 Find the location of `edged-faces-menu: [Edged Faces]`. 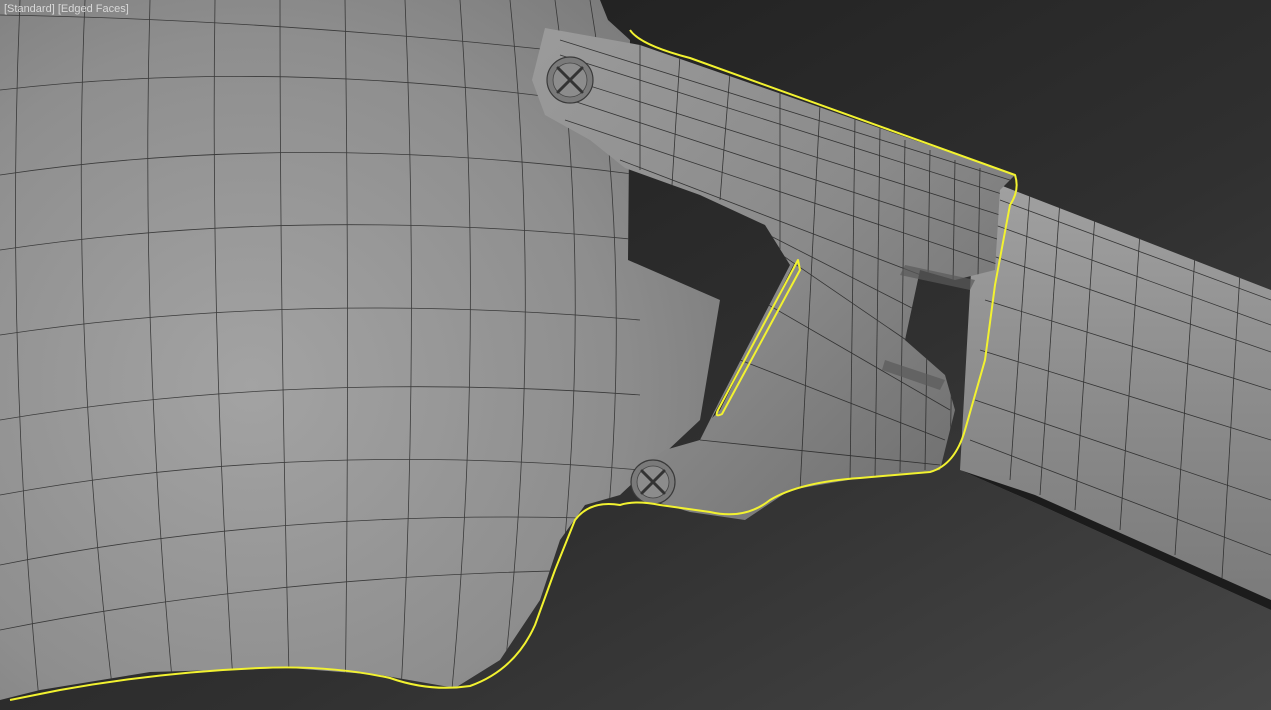

edged-faces-menu: [Edged Faces] is located at coordinates (93, 9).